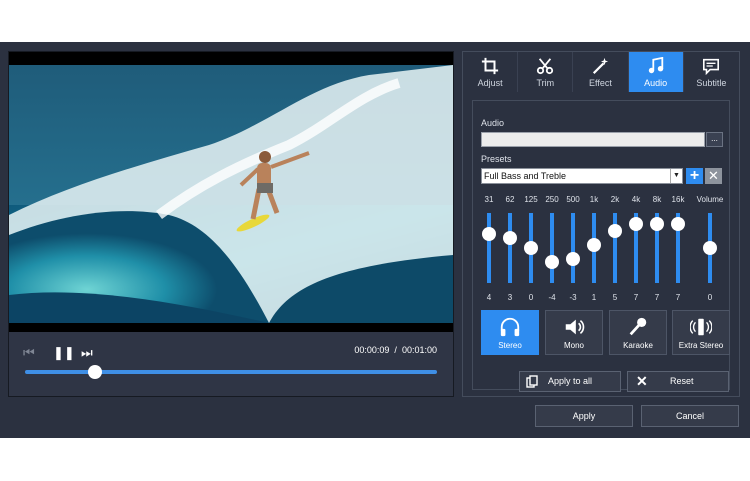 This screenshot has width=750, height=481. I want to click on eq-band-1k: 1k 1, so click(594, 250).